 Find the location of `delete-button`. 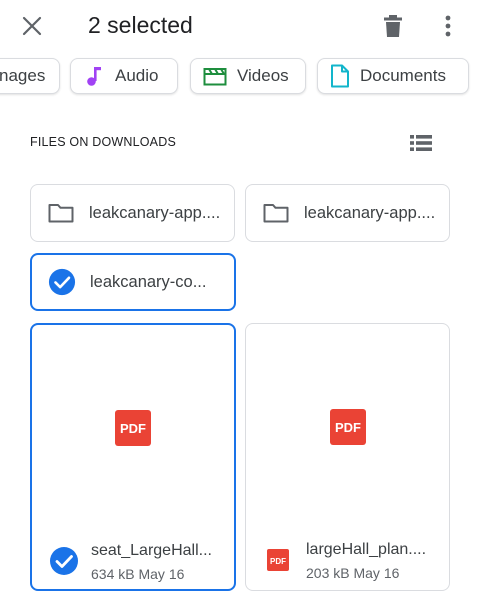

delete-button is located at coordinates (393, 26).